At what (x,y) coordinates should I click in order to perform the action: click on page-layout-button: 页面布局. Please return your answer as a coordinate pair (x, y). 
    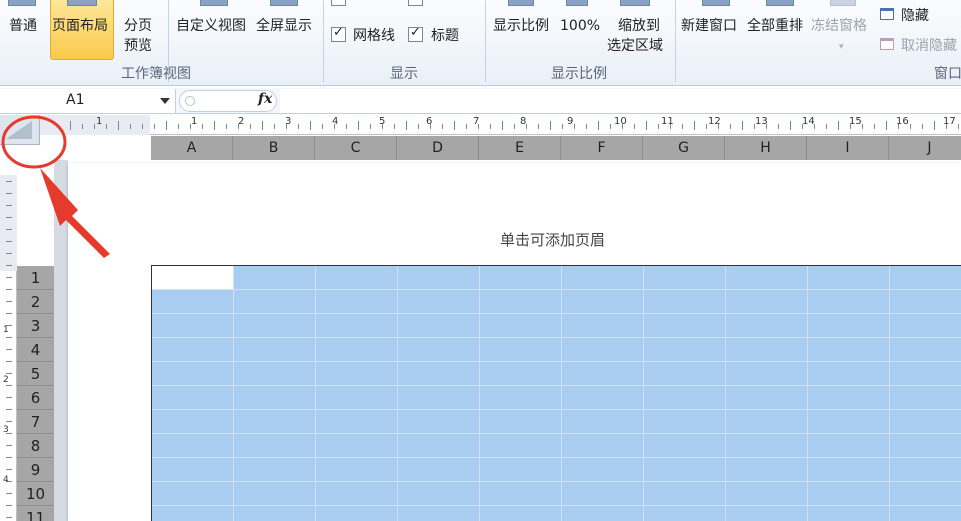
    Looking at the image, I should click on (82, 30).